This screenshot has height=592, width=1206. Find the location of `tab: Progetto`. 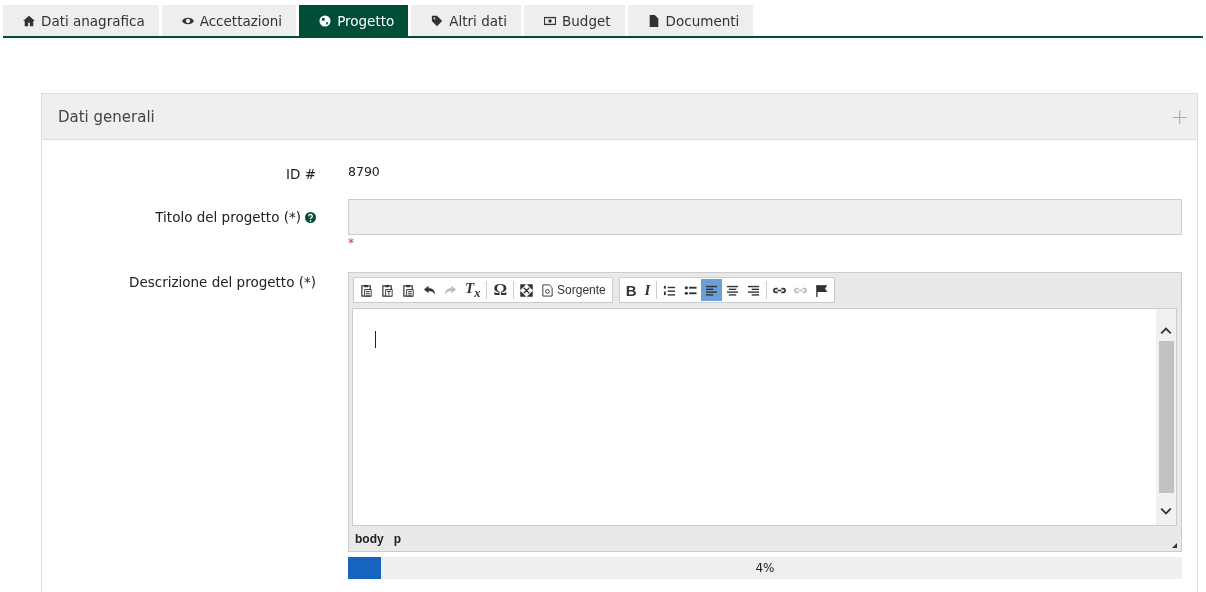

tab: Progetto is located at coordinates (354, 20).